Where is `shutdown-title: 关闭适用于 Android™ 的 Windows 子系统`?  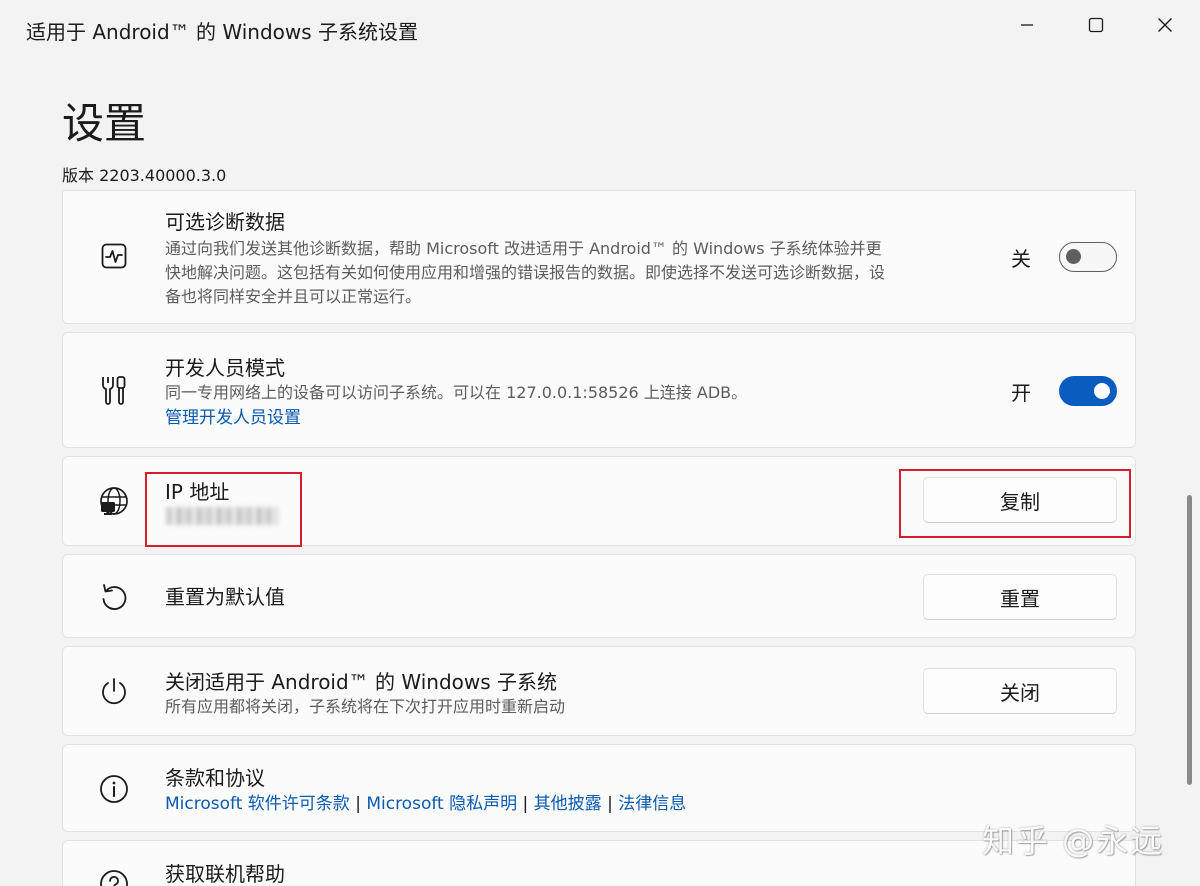
shutdown-title: 关闭适用于 Android™ 的 Windows 子系统 is located at coordinates (361, 682).